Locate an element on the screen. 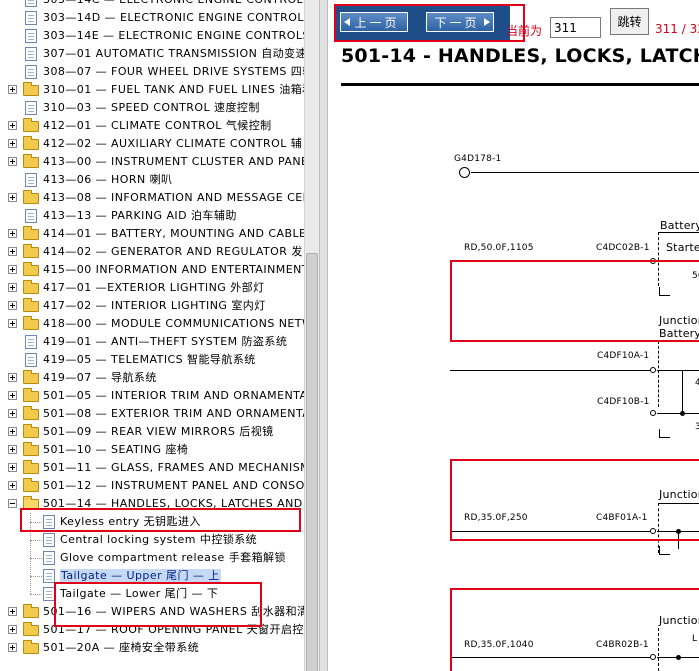  battery-boundary is located at coordinates (658, 259).